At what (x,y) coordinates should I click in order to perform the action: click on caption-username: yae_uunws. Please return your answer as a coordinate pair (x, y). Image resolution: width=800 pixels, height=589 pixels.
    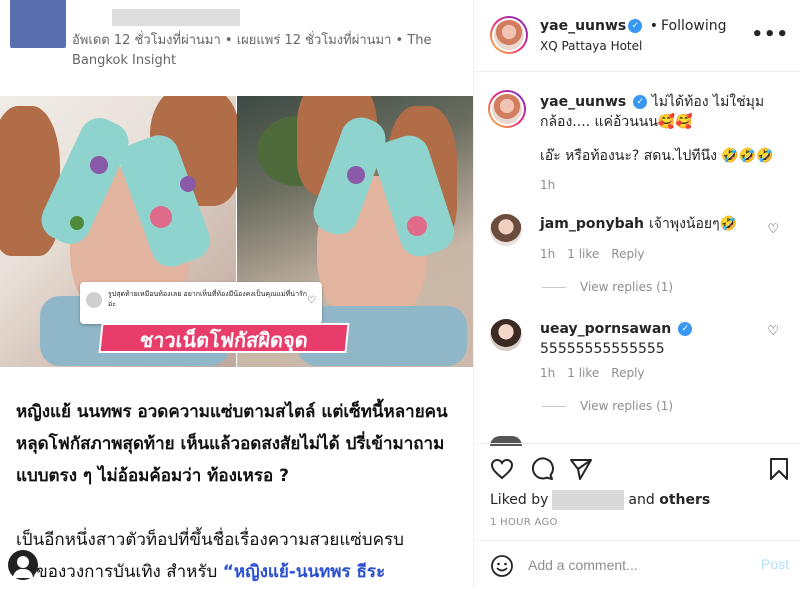
    Looking at the image, I should click on (583, 102).